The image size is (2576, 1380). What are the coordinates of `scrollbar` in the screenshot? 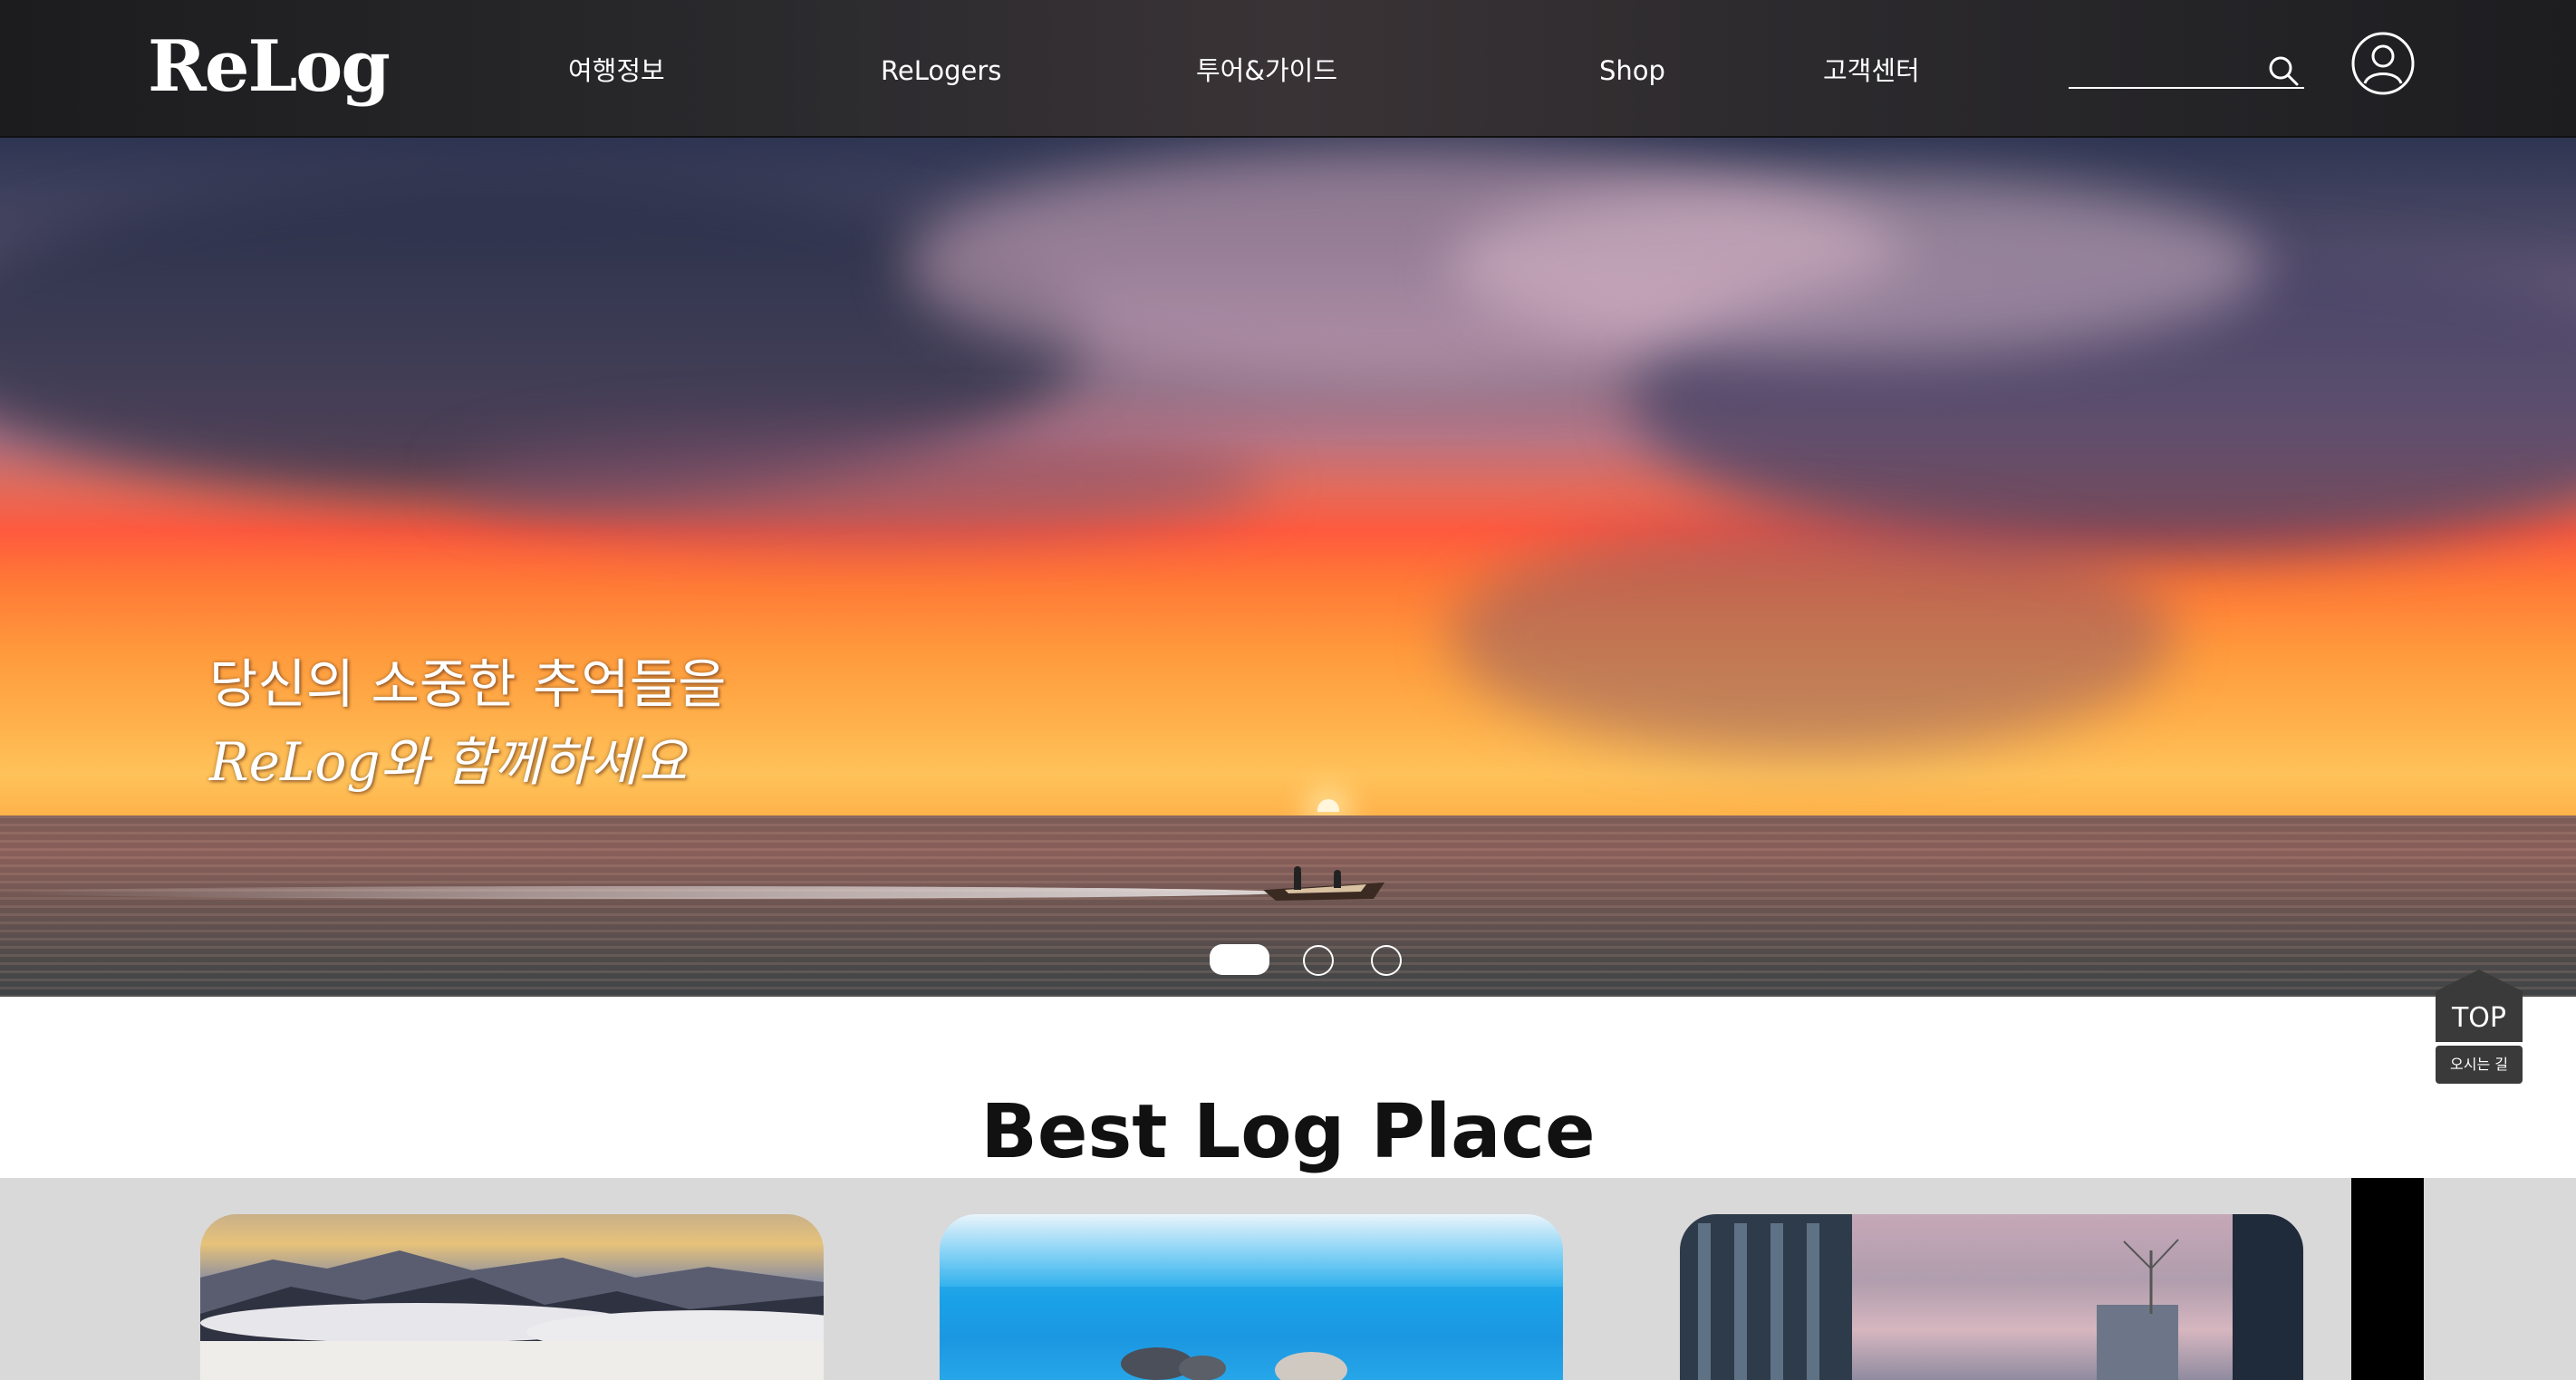 It's located at (2387, 1279).